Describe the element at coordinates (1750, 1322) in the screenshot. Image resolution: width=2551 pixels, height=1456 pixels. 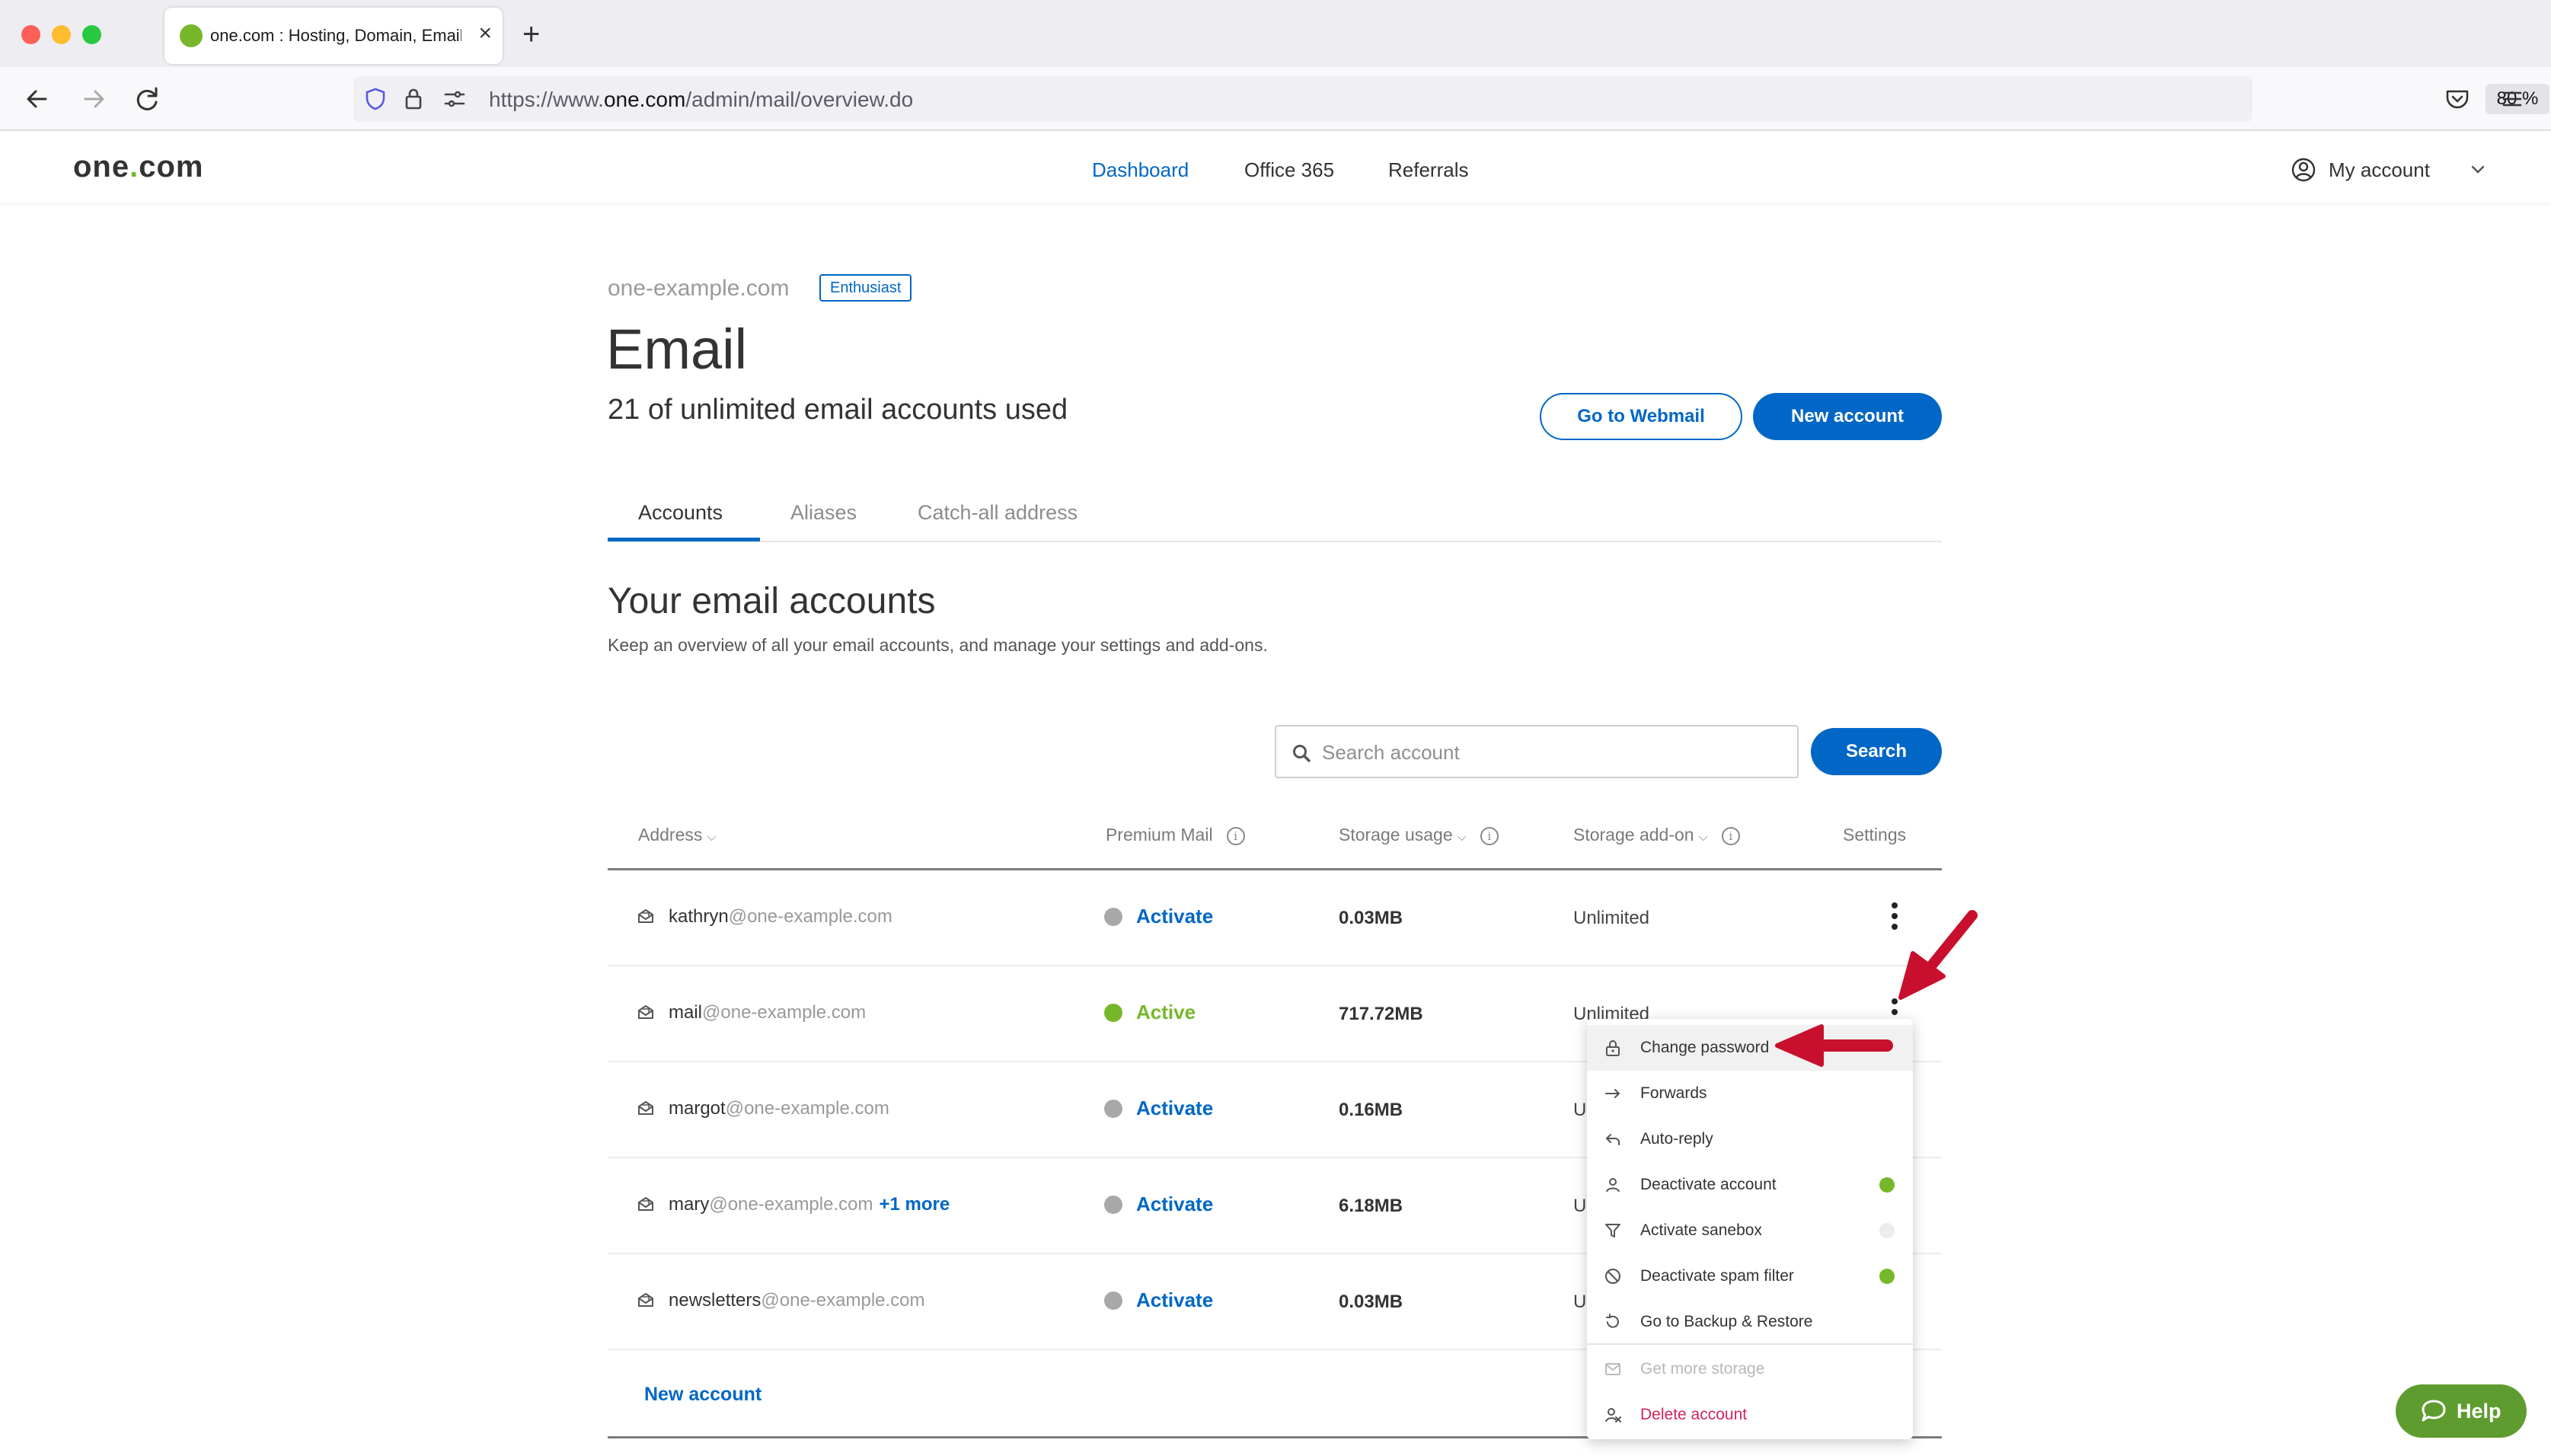
I see `menu-item-backup-restore: Go to Backup & Restore` at that location.